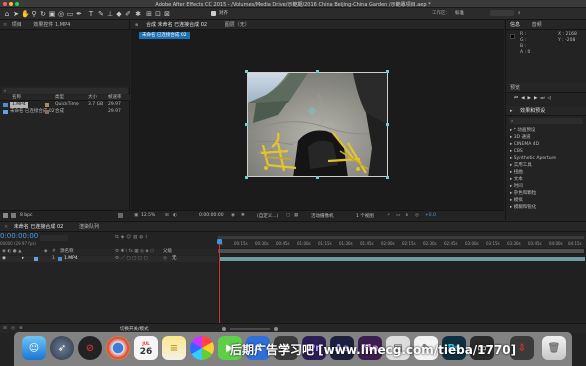 This screenshot has width=586, height=366. Describe the element at coordinates (70, 14) in the screenshot. I see `mask-tool-icon: ▭` at that location.